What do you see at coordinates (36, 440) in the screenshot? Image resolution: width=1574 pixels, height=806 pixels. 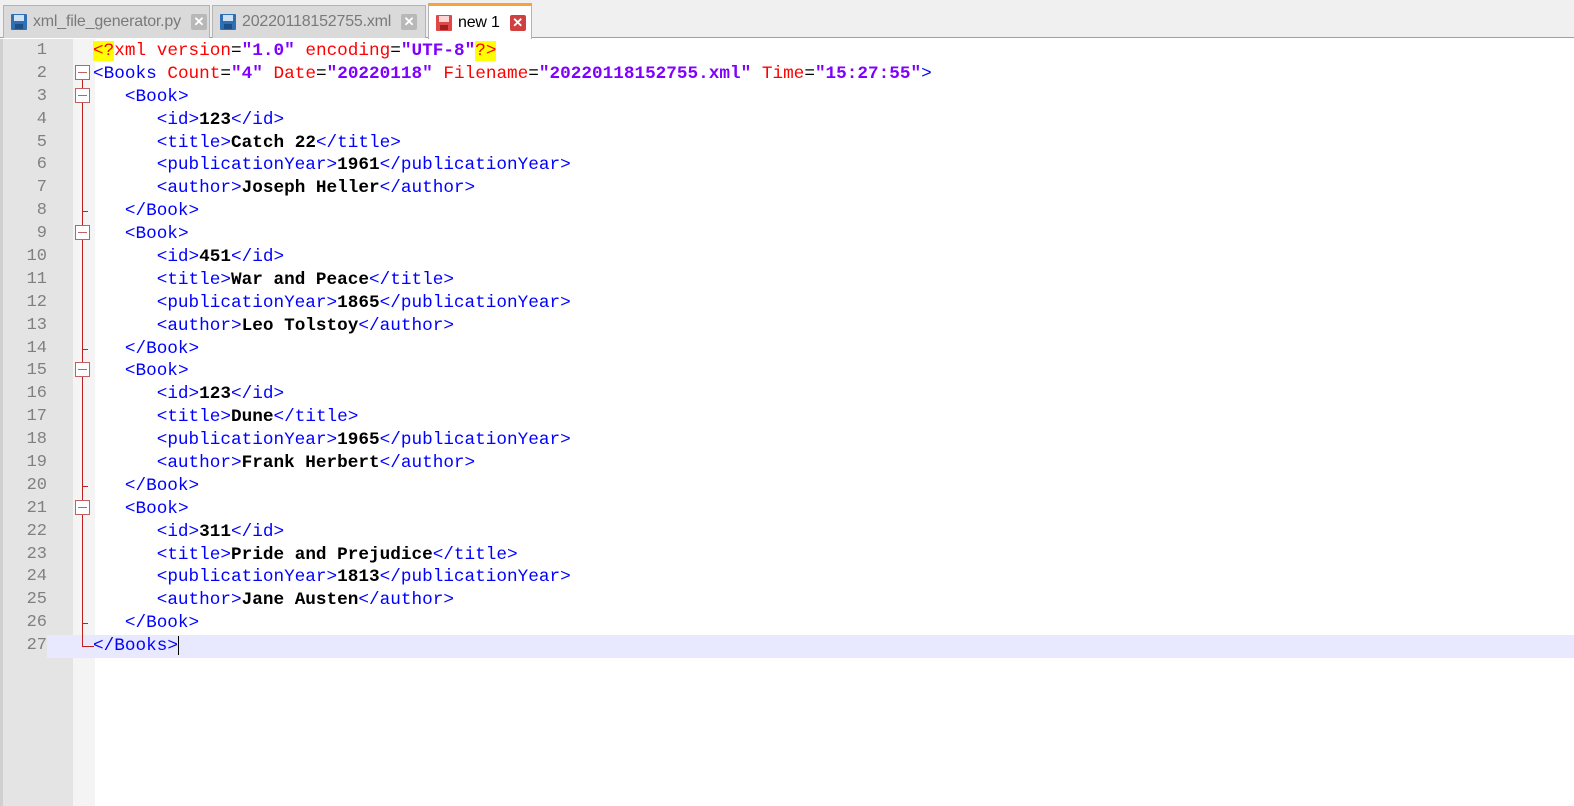 I see `line-number: 18` at bounding box center [36, 440].